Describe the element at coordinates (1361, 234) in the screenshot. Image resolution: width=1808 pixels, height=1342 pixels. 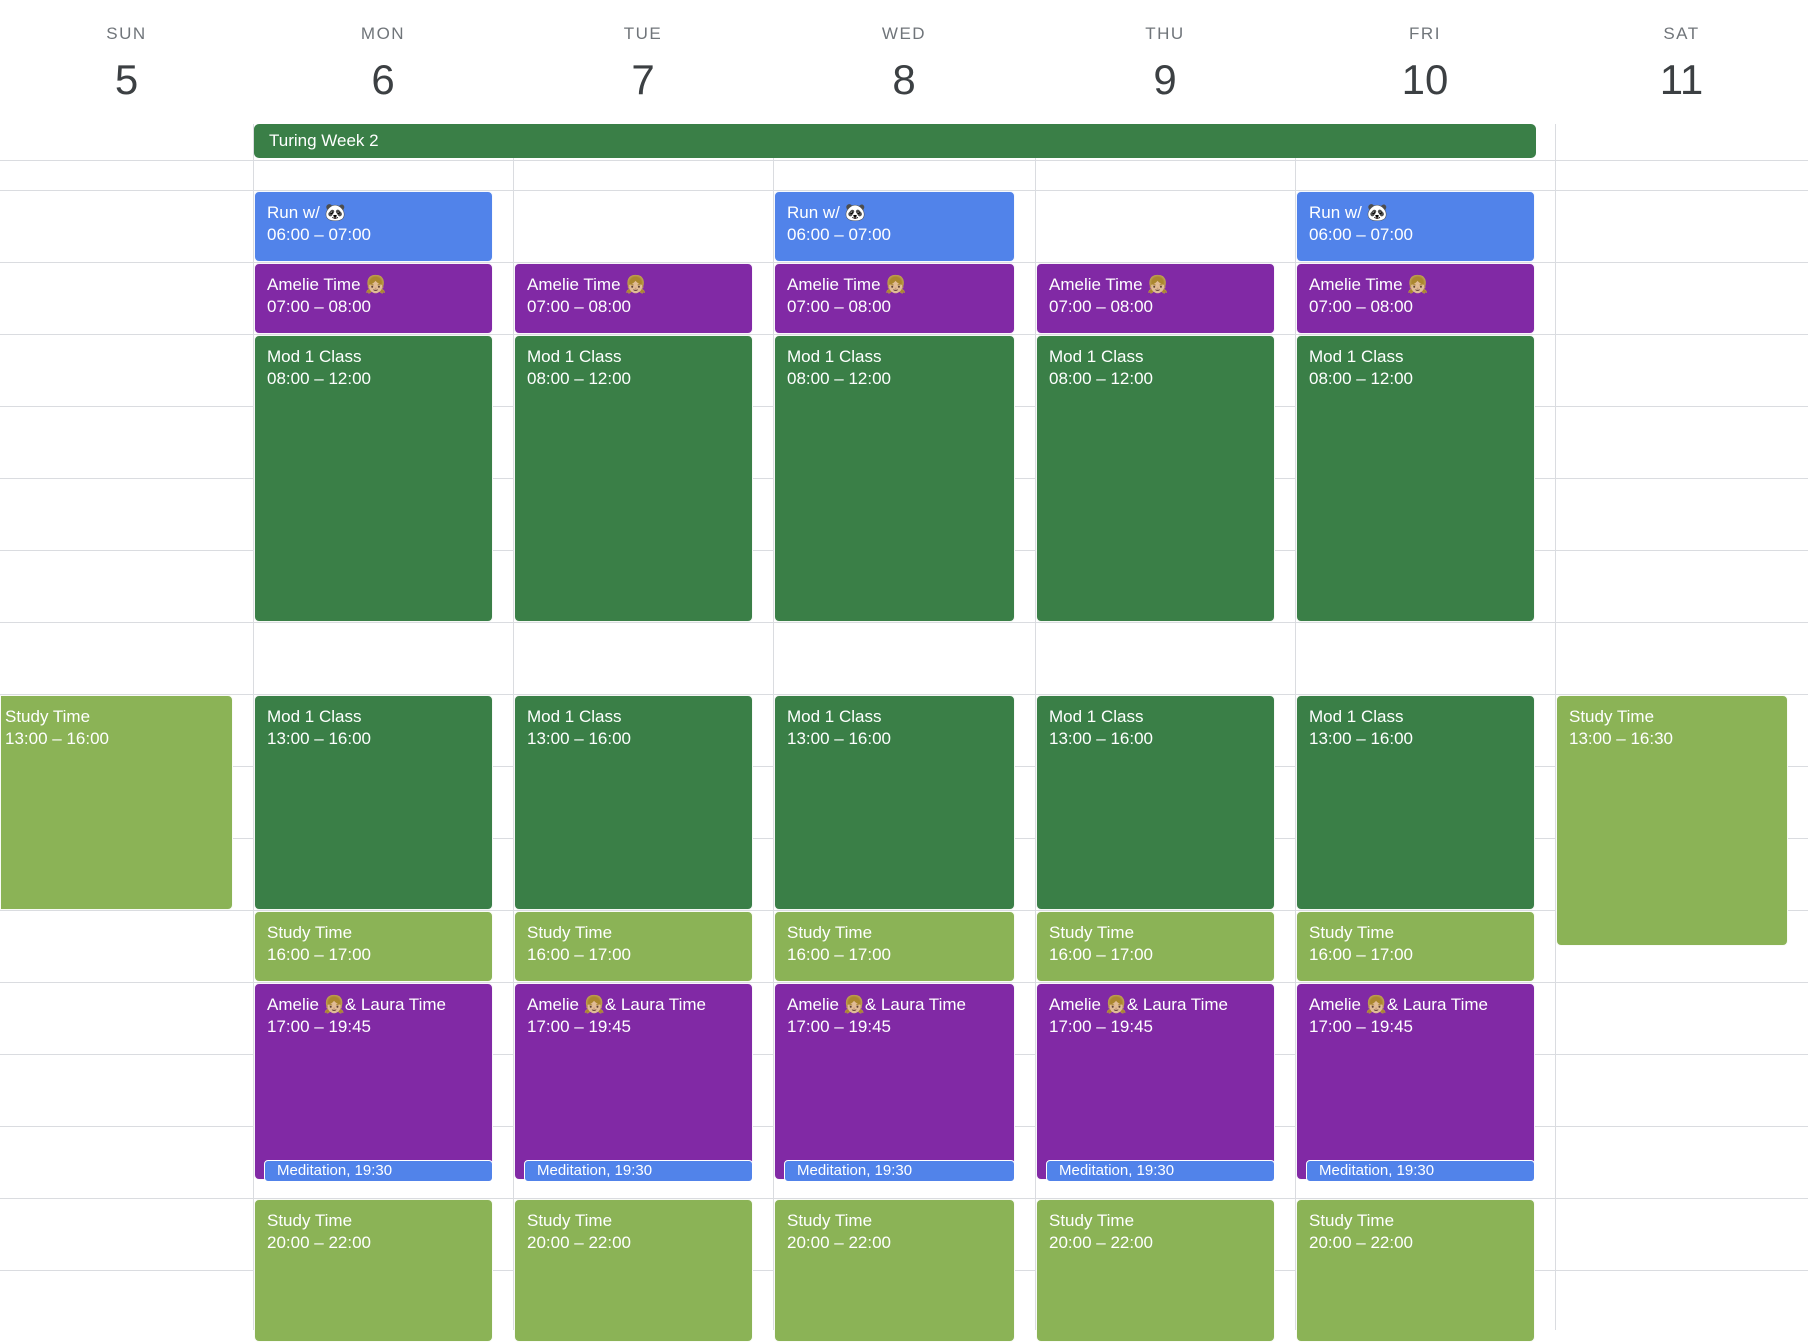
I see `event-time: 06:00 – 07:00` at that location.